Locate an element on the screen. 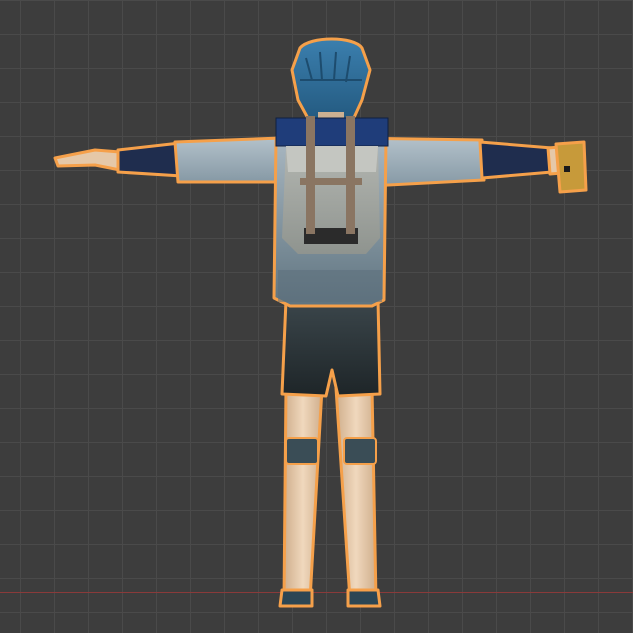 This screenshot has height=633, width=633. held-item is located at coordinates (571, 167).